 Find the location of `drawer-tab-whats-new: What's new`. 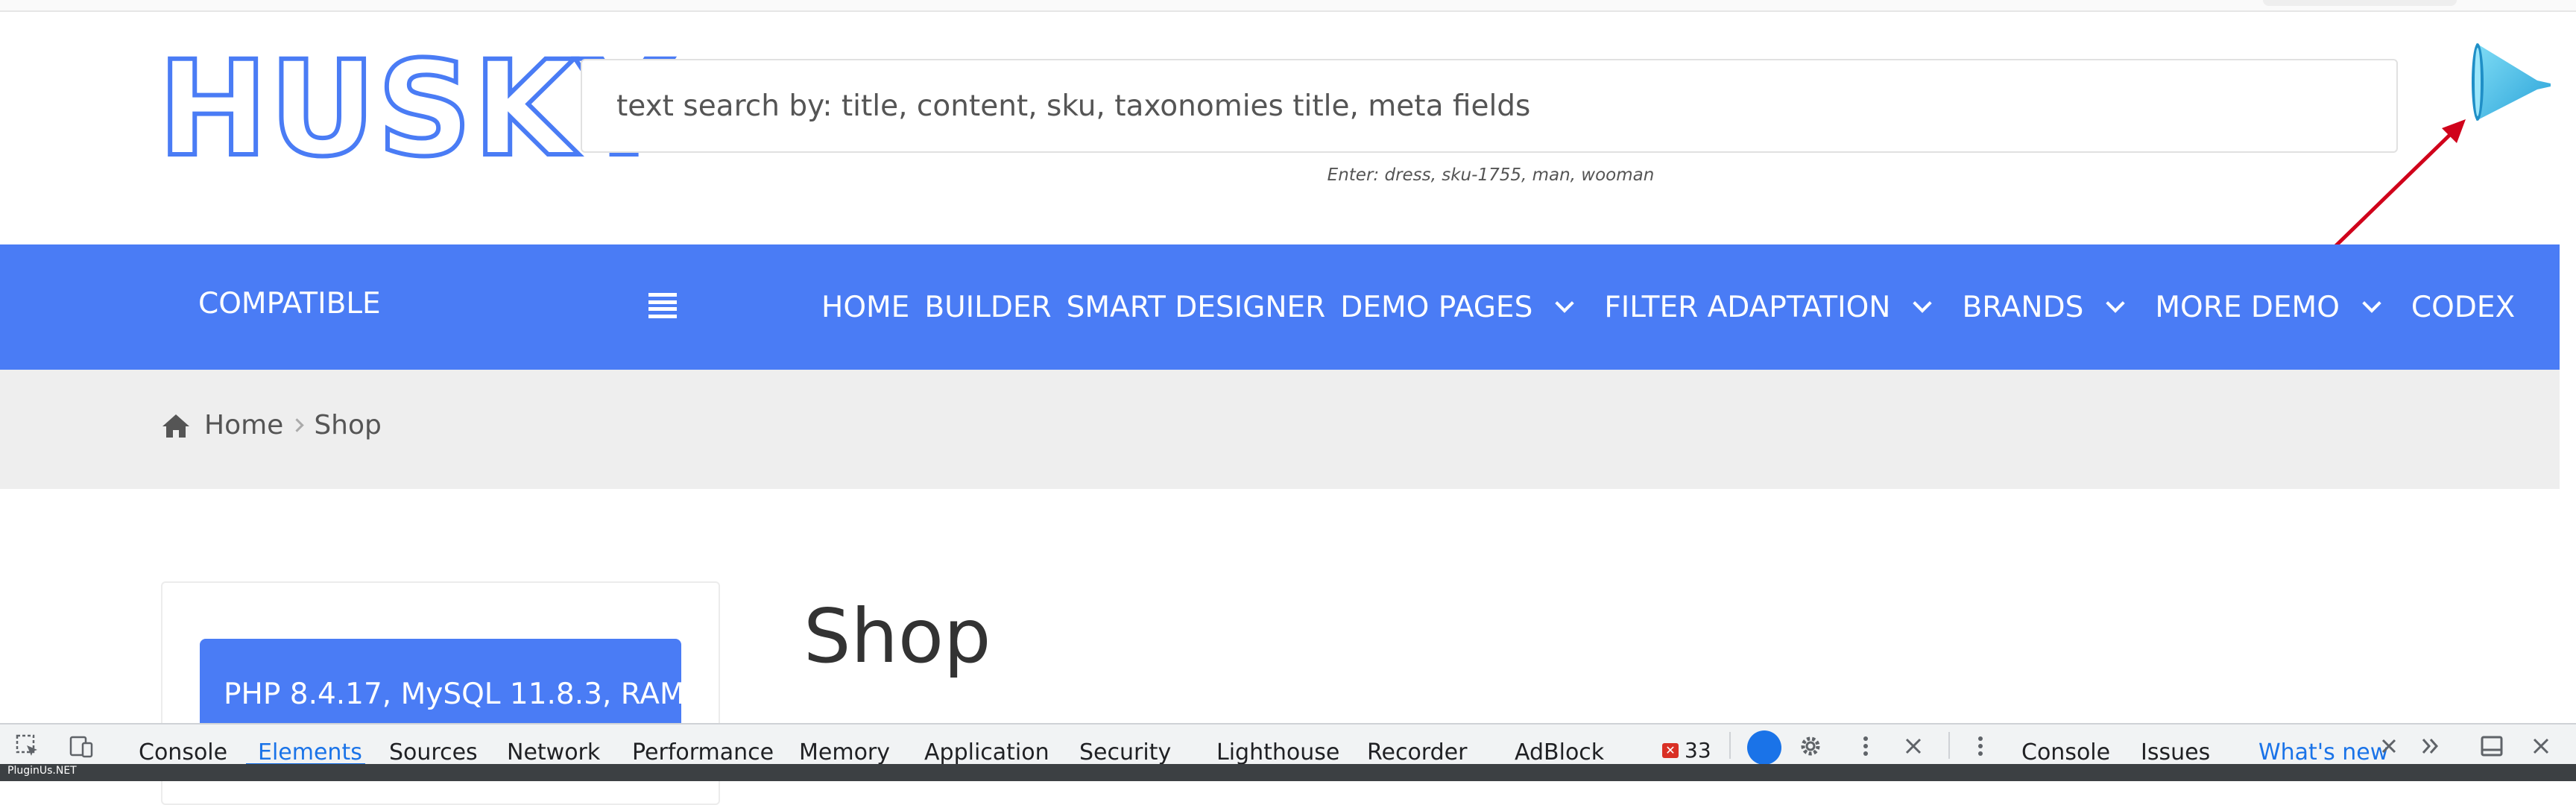

drawer-tab-whats-new: What's new is located at coordinates (2323, 752).